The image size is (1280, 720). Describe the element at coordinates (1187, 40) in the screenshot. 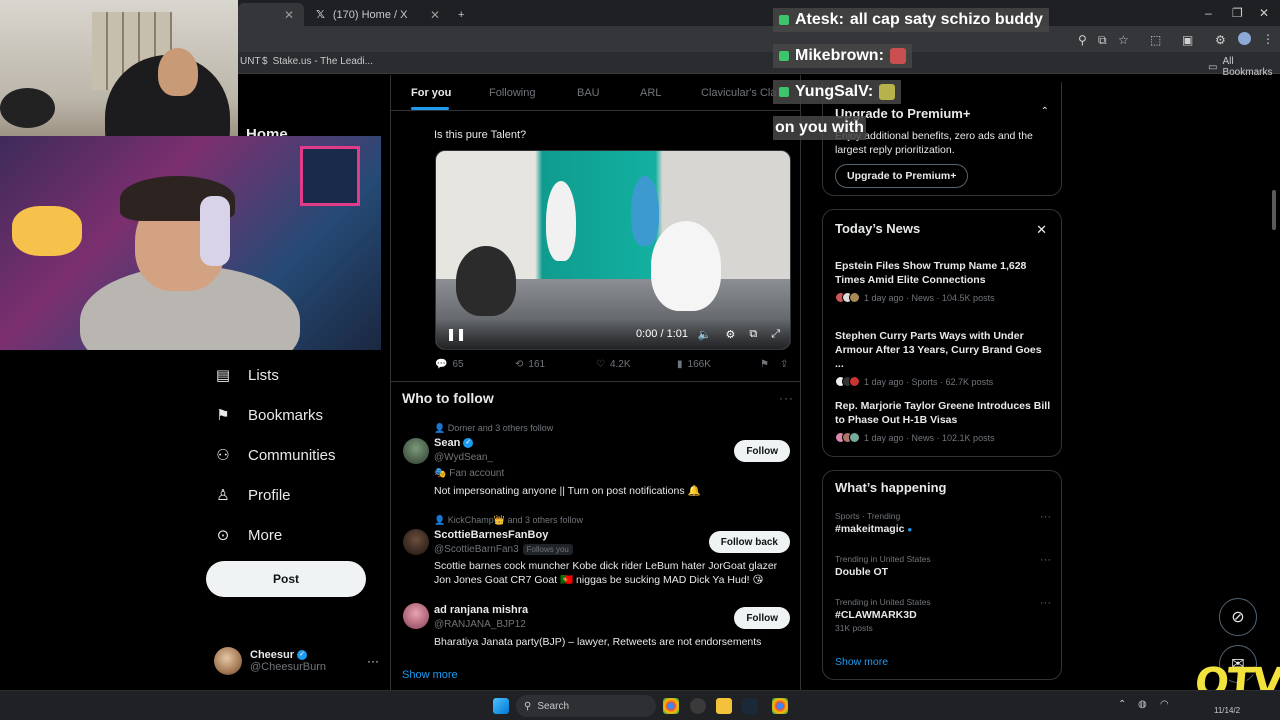

I see `sidebar-icon: ▣` at that location.